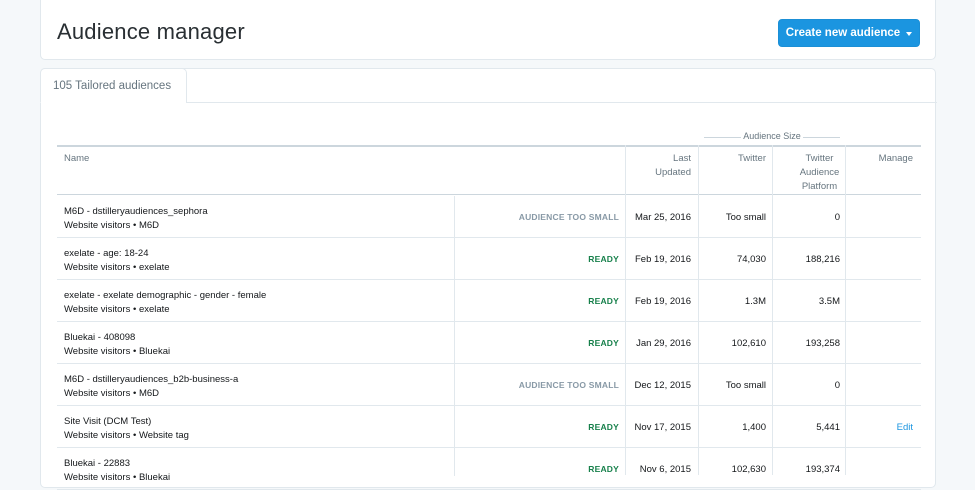  I want to click on audience-size-label: Audience Size, so click(772, 136).